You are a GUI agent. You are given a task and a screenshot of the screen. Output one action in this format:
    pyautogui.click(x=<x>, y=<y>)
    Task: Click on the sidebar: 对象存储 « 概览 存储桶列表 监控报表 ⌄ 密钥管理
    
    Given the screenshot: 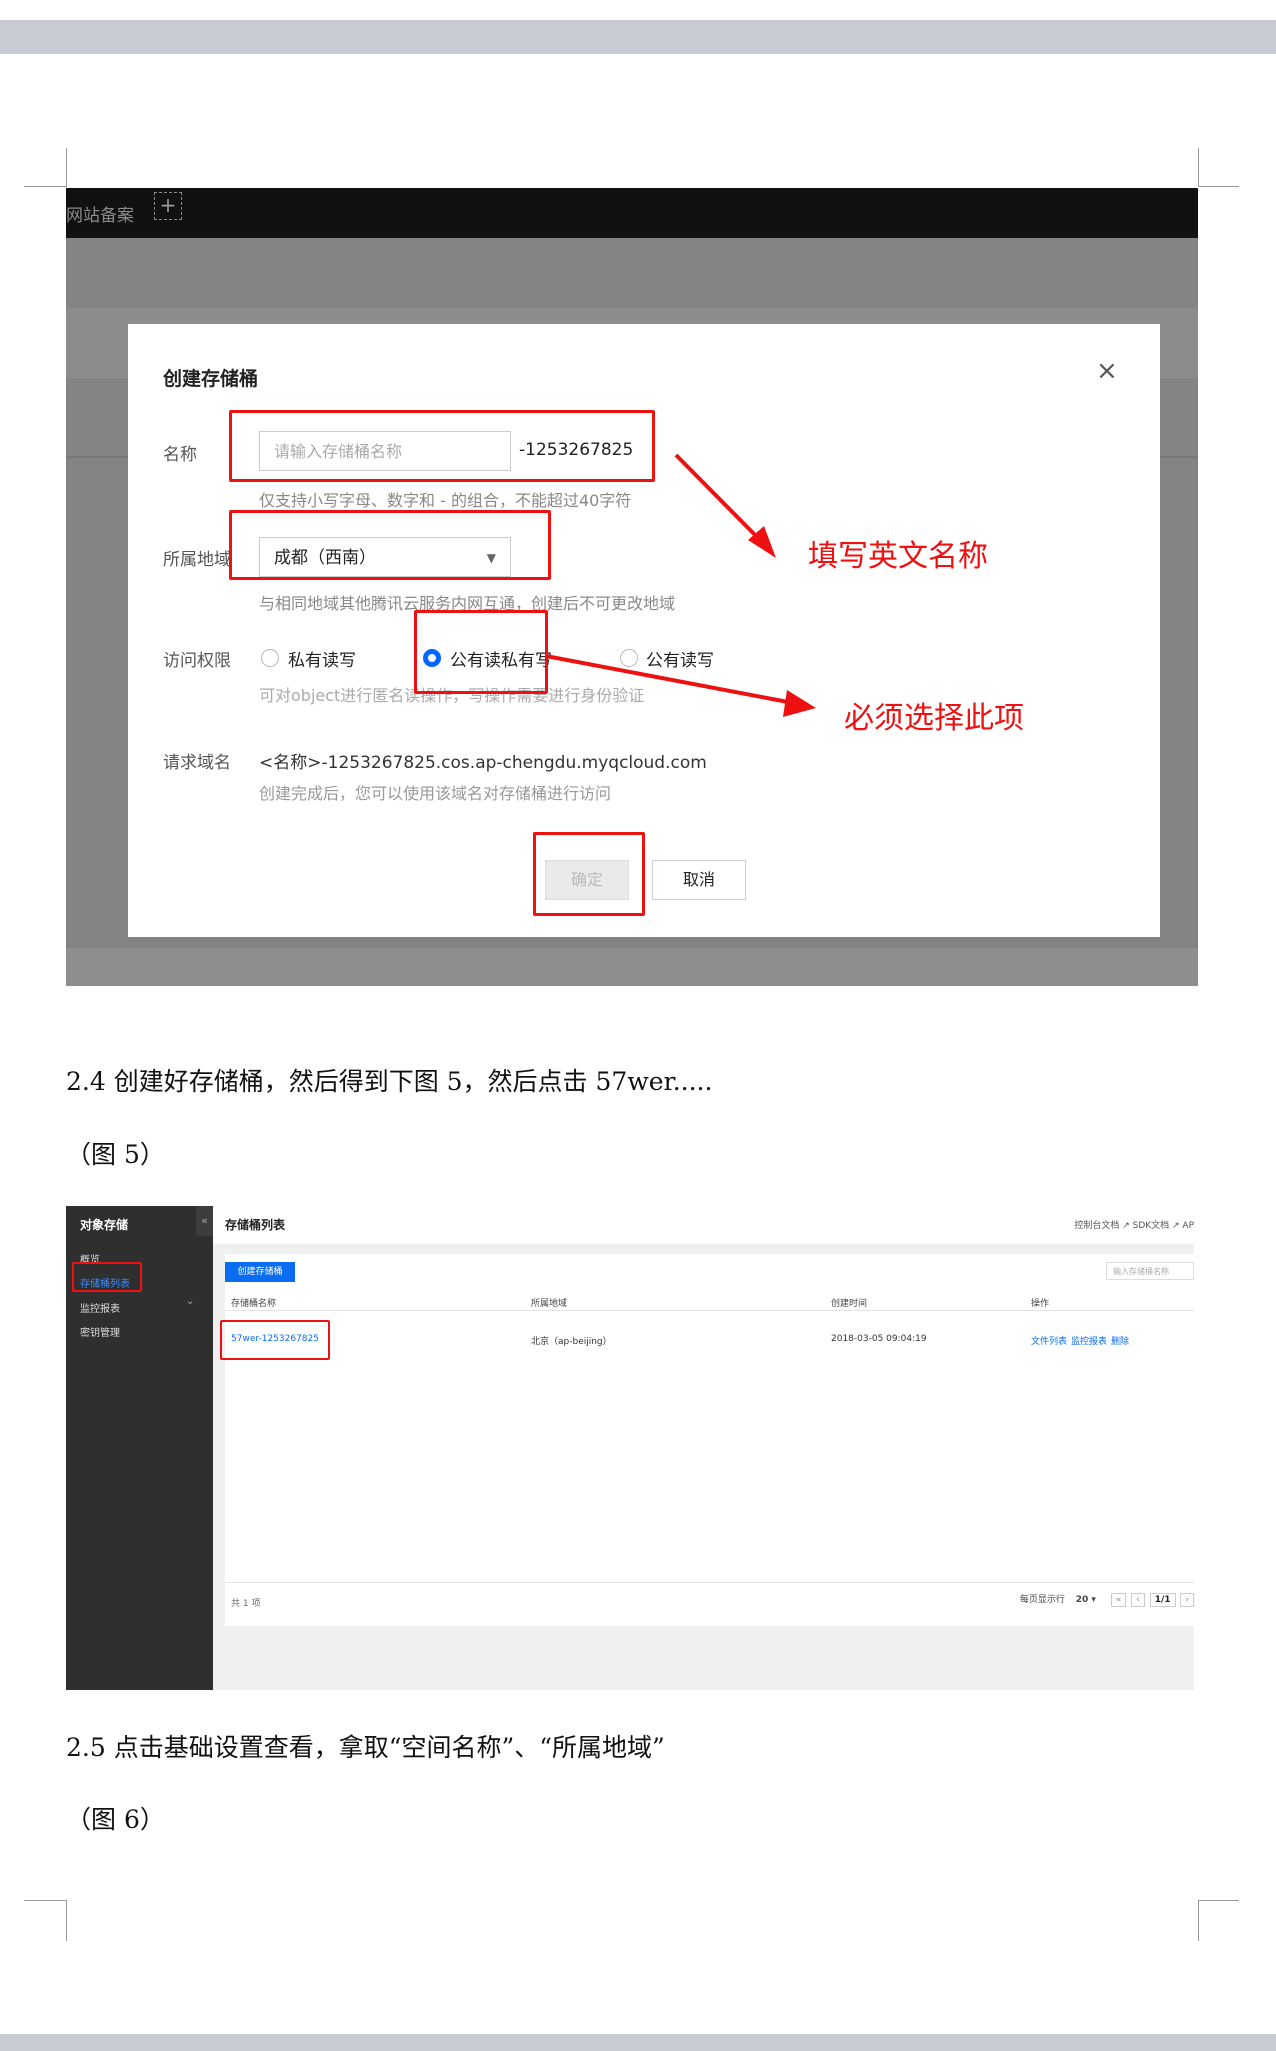 What is the action you would take?
    pyautogui.click(x=139, y=1448)
    